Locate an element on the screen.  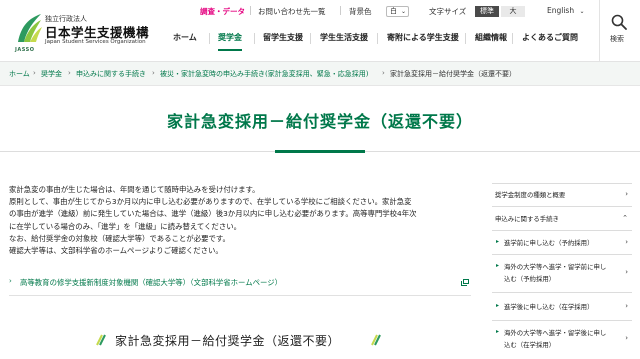
breadcrumb-disaster-procedures: 被災・家計急変時の申込み手続き(家計急変採用、緊急・応急採用) is located at coordinates (264, 74).